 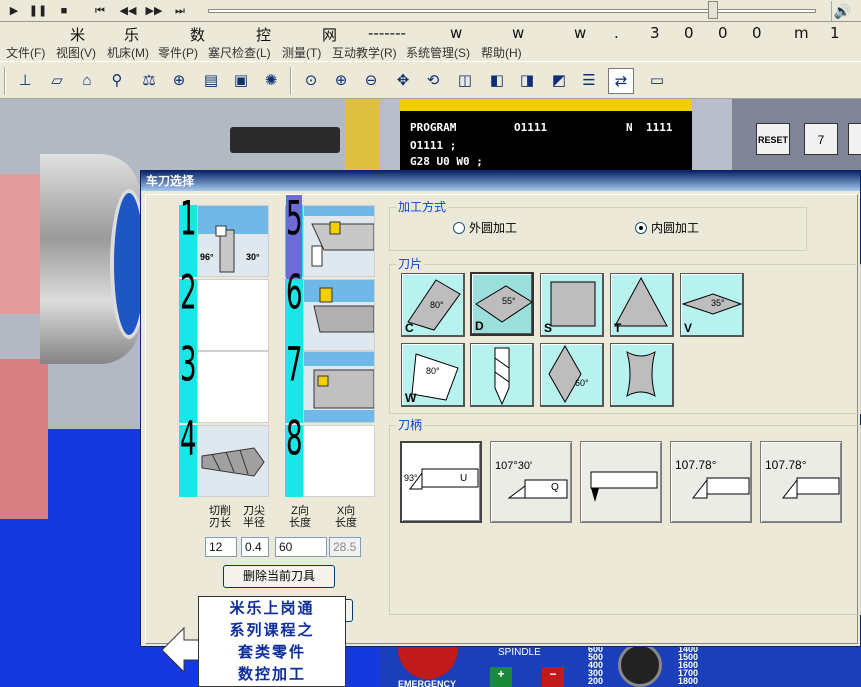 I want to click on fixture-icon: ⌂, so click(x=87, y=81).